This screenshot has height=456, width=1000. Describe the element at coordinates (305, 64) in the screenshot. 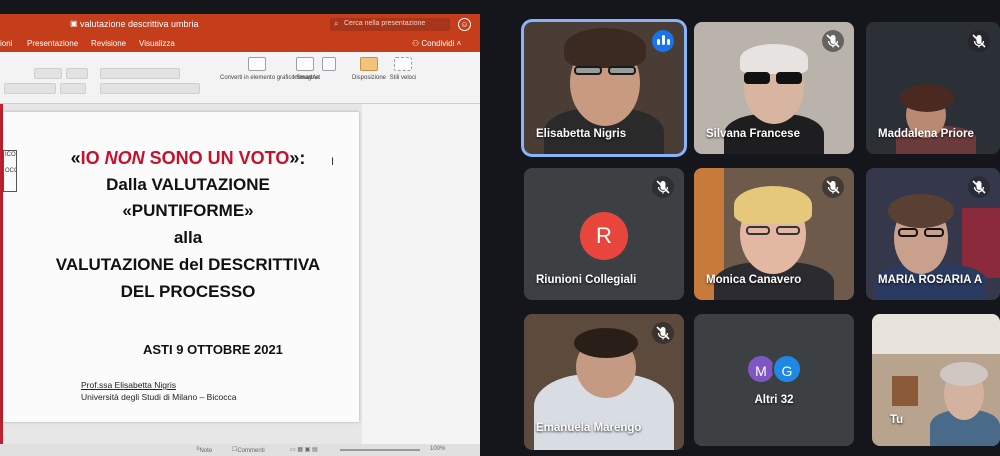

I see `image-icon` at that location.